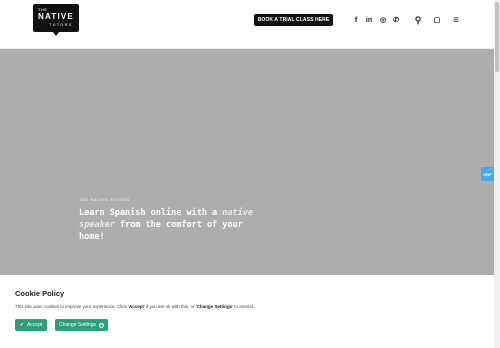 The height and width of the screenshot is (348, 500). Describe the element at coordinates (151, 213) in the screenshot. I see `headline-part-1: Learn Spanish online with a` at that location.